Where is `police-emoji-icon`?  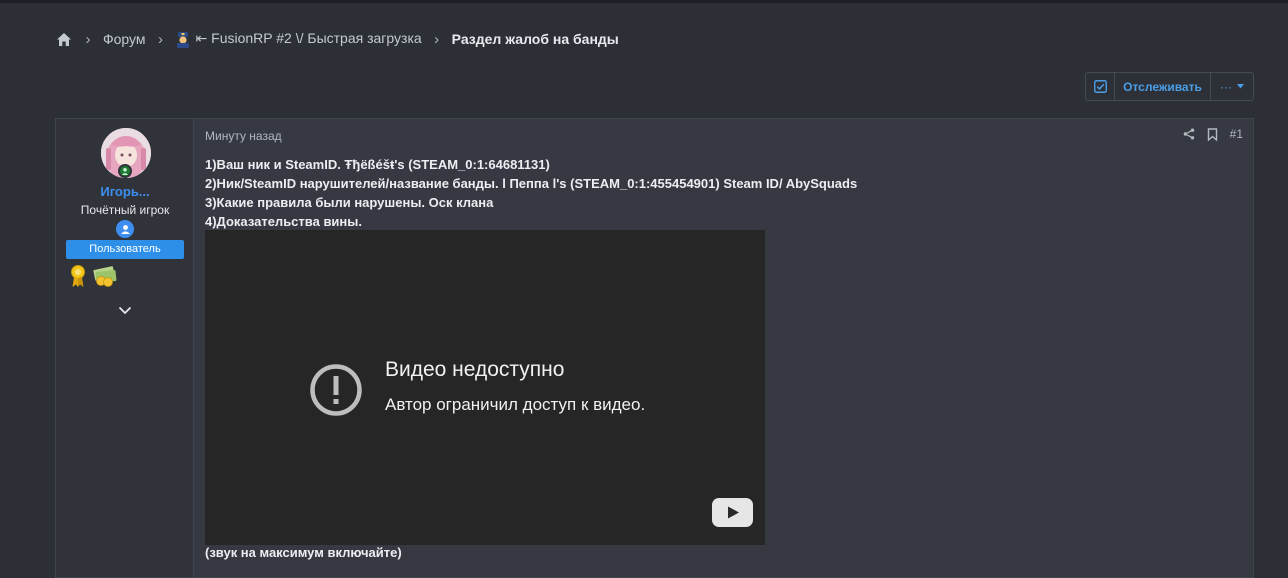
police-emoji-icon is located at coordinates (182, 39).